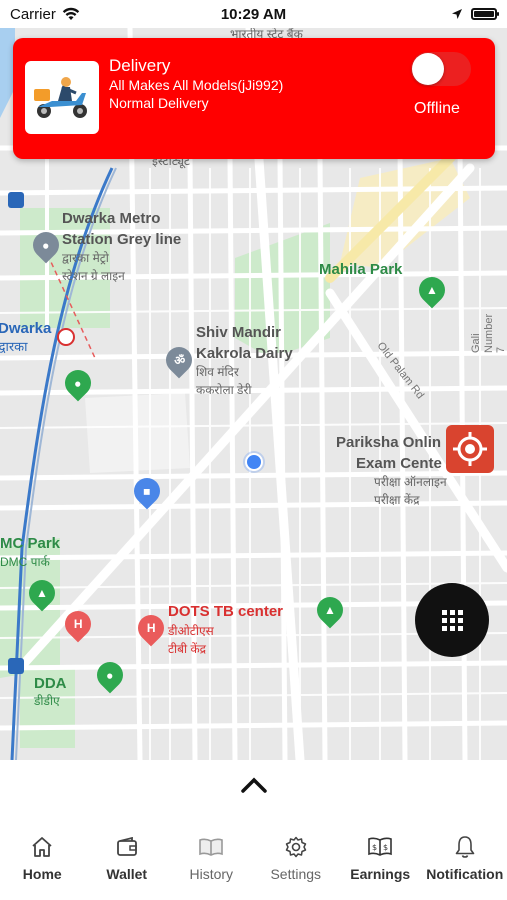 The image size is (507, 900). I want to click on expand-sheet-button, so click(253, 785).